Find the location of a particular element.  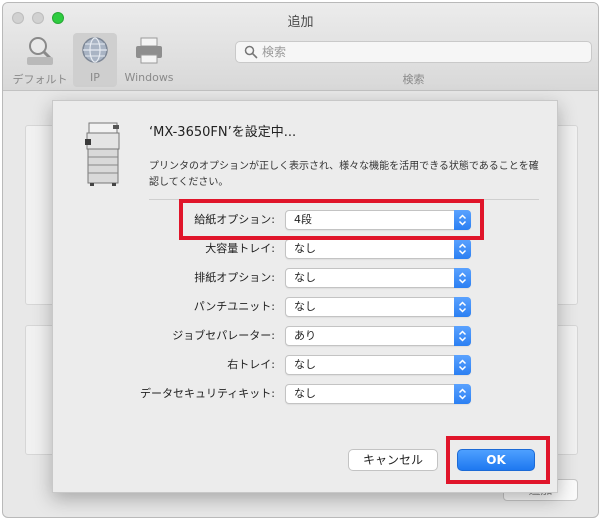

search-input is located at coordinates (422, 52).